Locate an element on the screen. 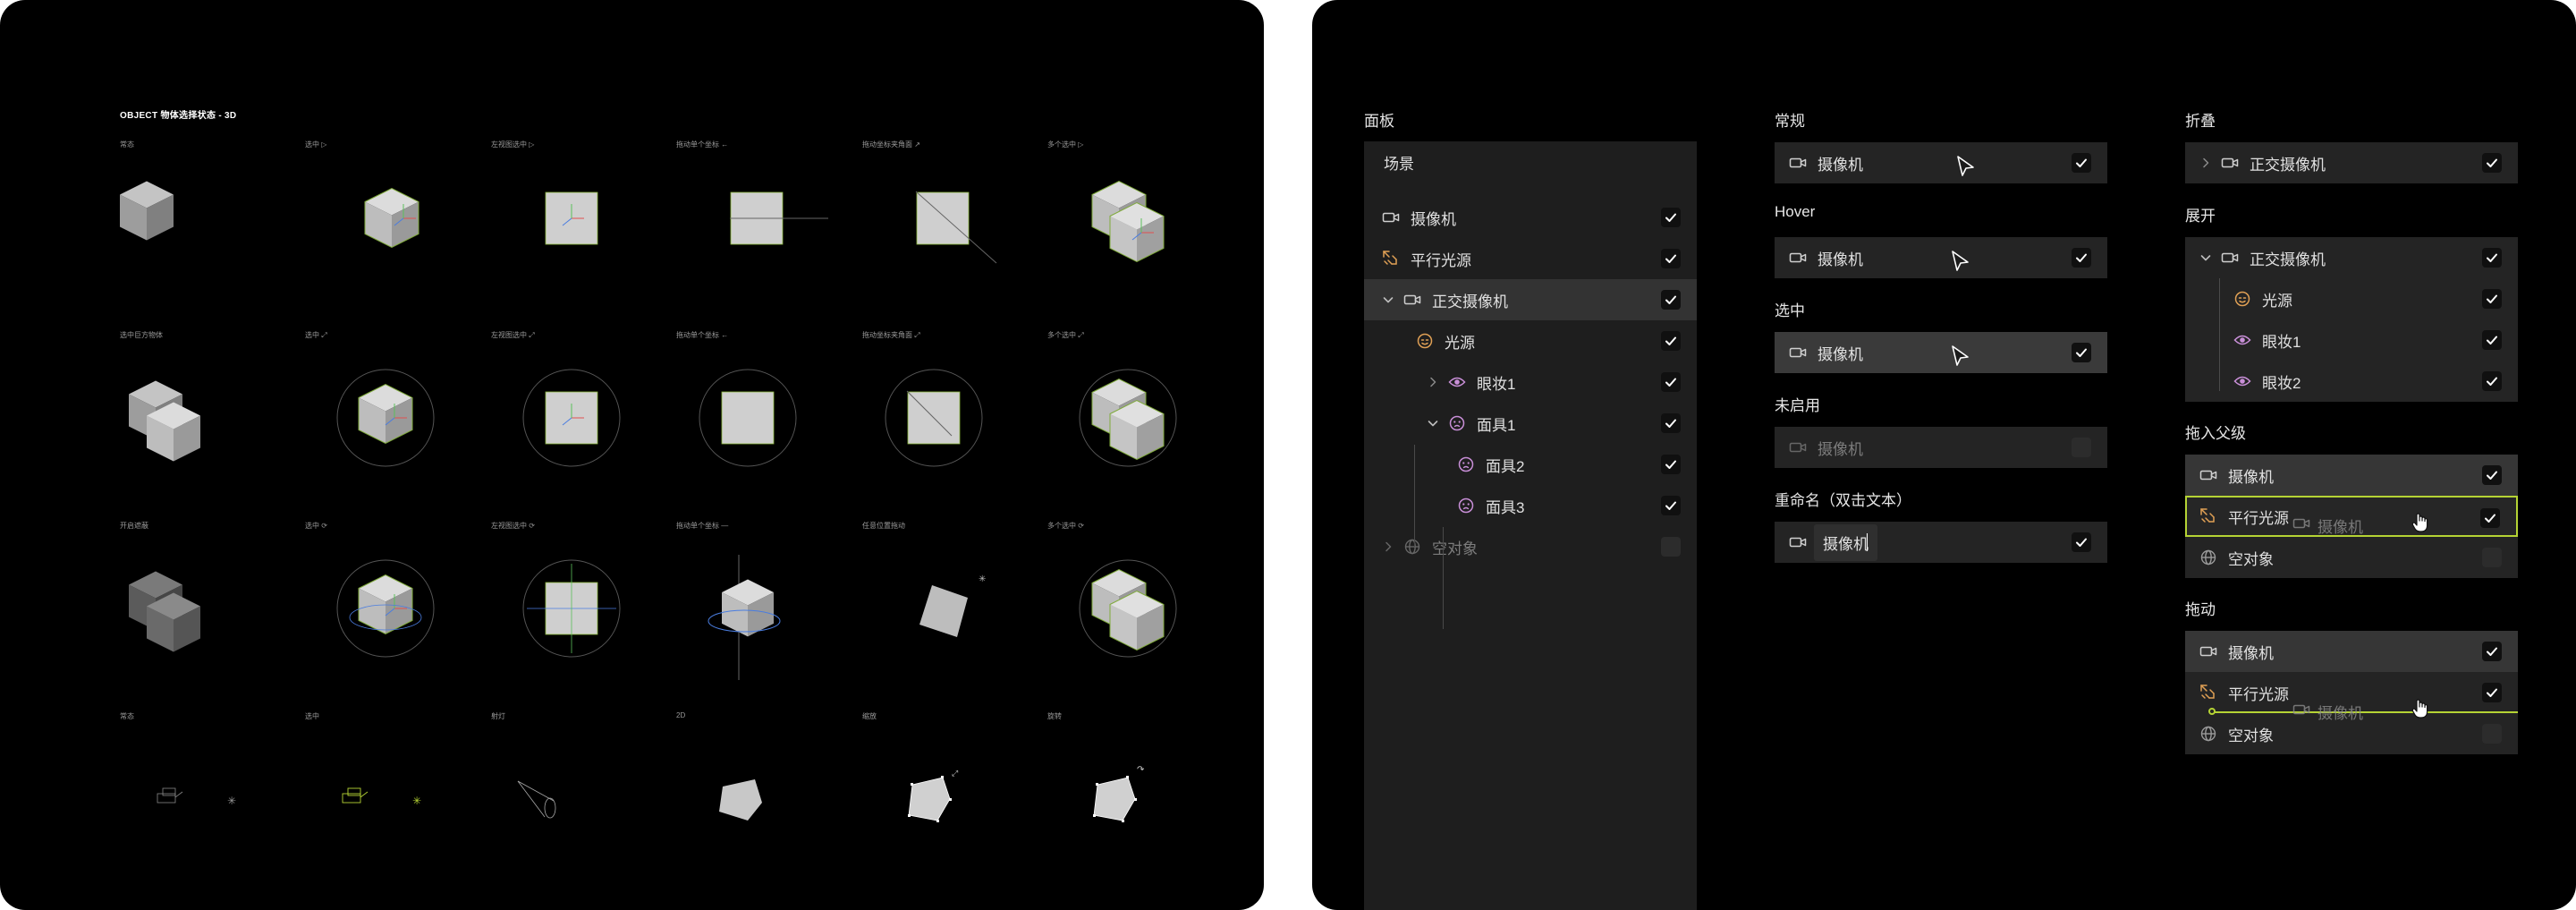  expanded-child-row: 眼妆1 is located at coordinates (2351, 340).